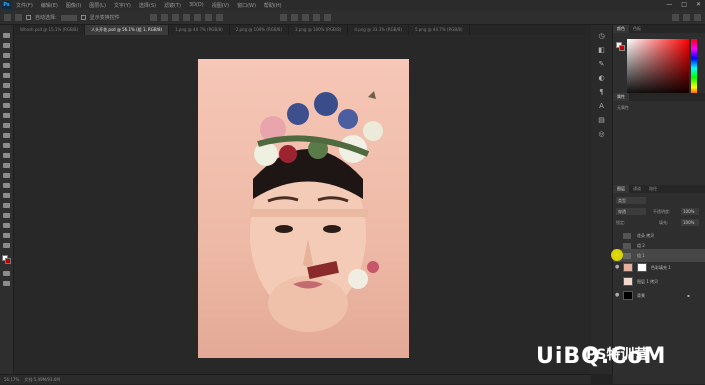  What do you see at coordinates (698, 4) in the screenshot?
I see `close-button: ✕` at bounding box center [698, 4].